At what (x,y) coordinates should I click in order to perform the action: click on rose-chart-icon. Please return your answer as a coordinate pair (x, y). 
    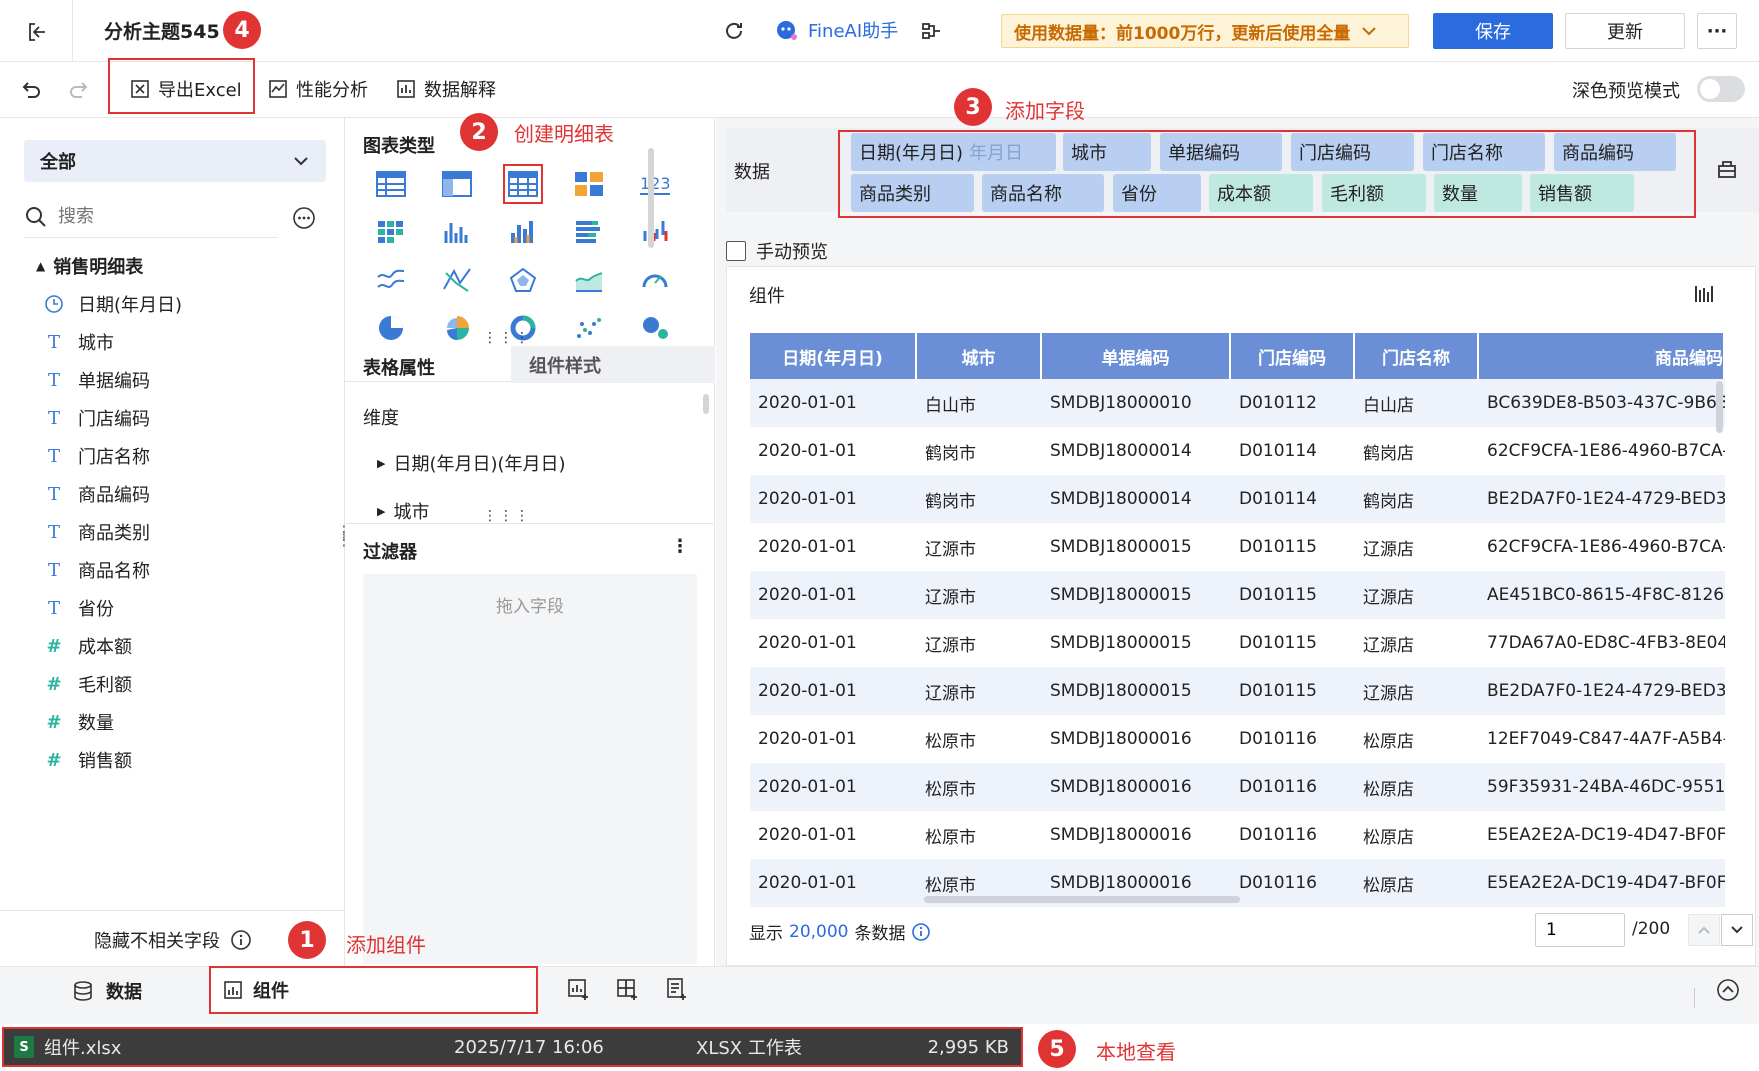
    Looking at the image, I should click on (457, 328).